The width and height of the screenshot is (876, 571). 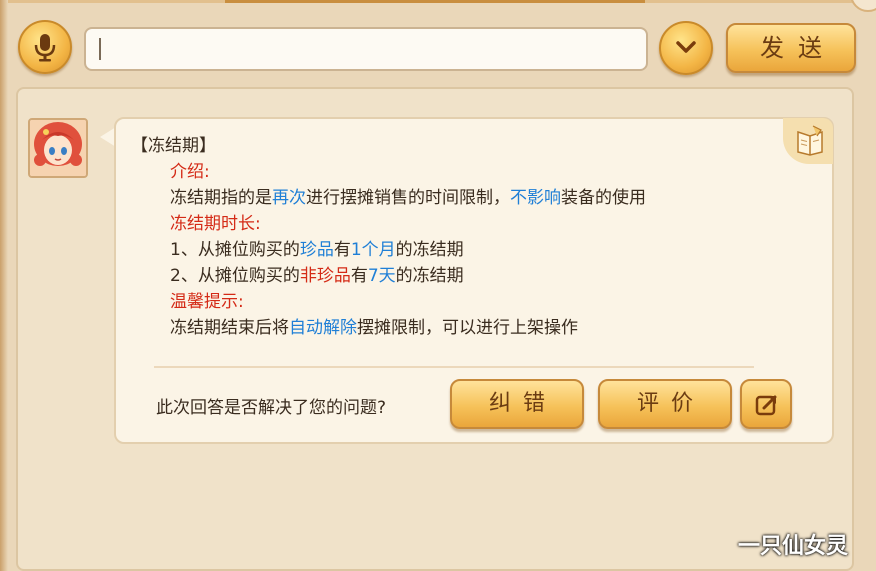 What do you see at coordinates (325, 276) in the screenshot?
I see `highlight-non-treasure: 非珍品` at bounding box center [325, 276].